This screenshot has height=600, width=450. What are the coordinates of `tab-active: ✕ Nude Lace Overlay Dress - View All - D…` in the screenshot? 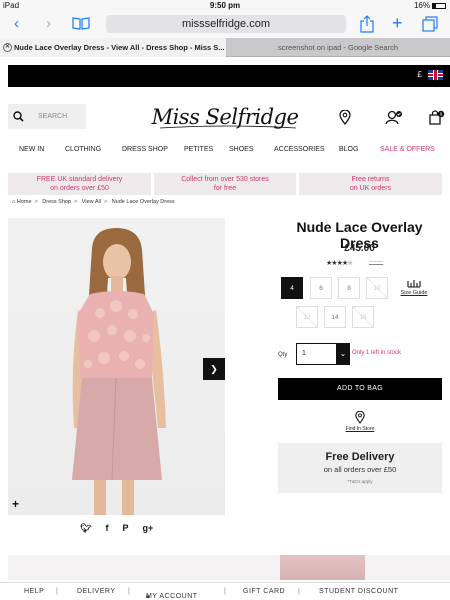 It's located at (113, 47).